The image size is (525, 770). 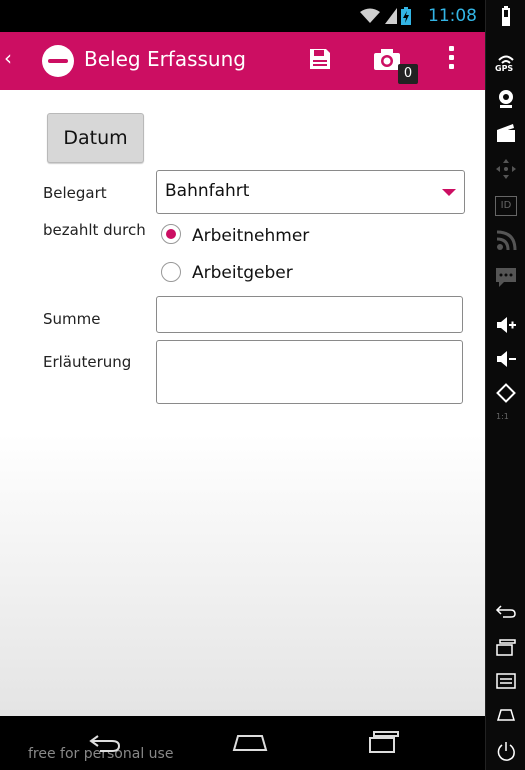 What do you see at coordinates (506, 359) in the screenshot?
I see `volume-down-icon` at bounding box center [506, 359].